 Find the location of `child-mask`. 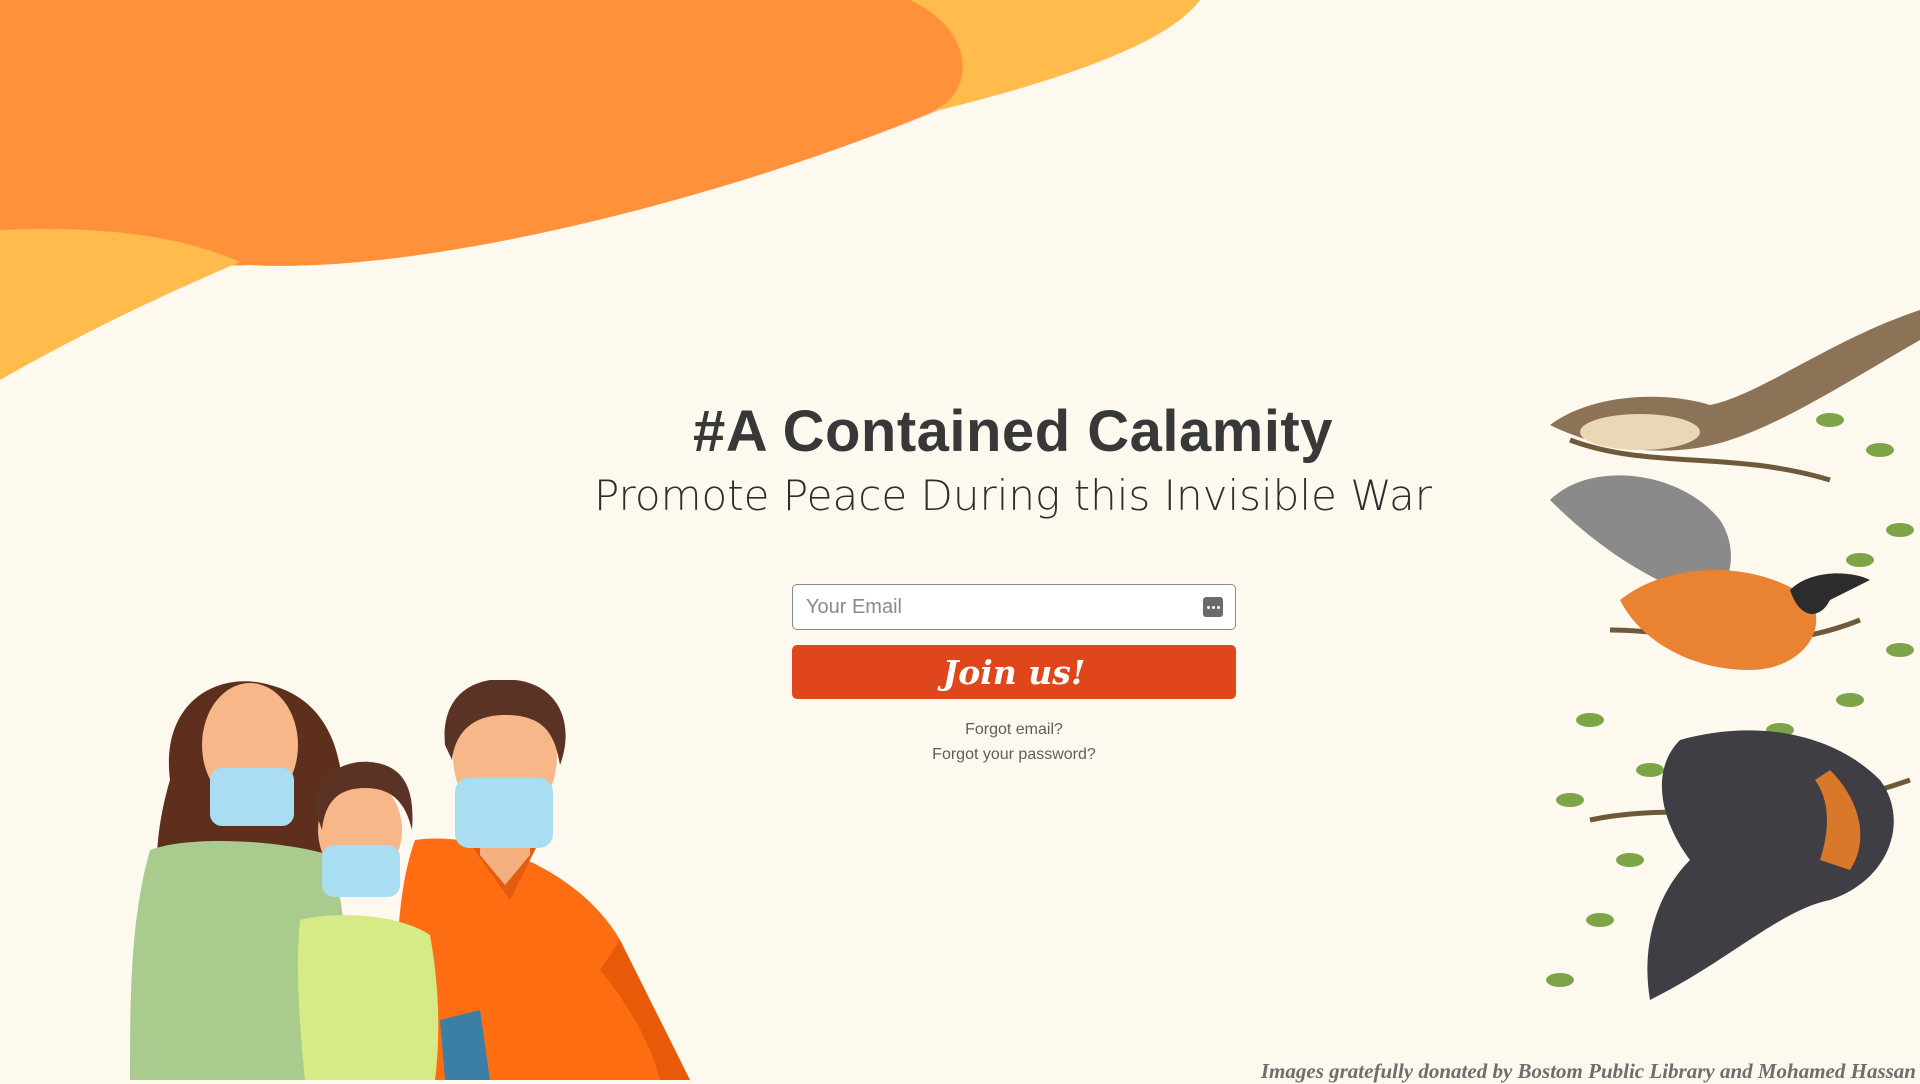

child-mask is located at coordinates (361, 871).